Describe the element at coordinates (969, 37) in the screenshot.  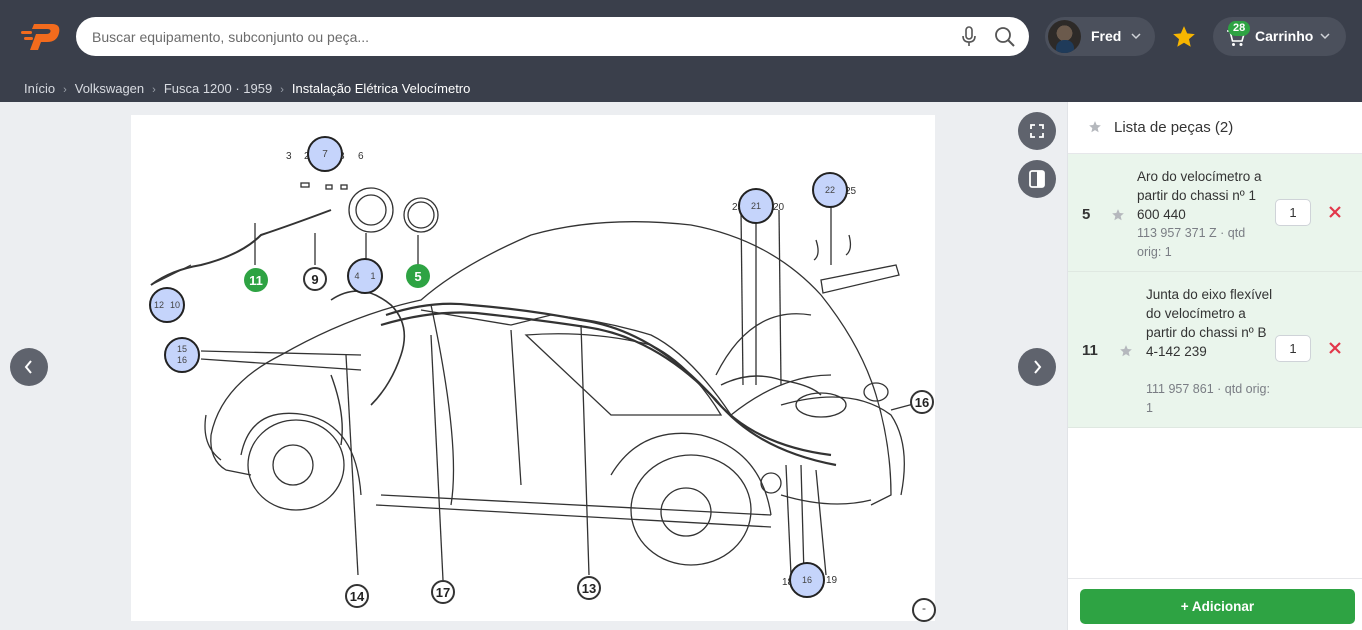
I see `mic-icon` at that location.